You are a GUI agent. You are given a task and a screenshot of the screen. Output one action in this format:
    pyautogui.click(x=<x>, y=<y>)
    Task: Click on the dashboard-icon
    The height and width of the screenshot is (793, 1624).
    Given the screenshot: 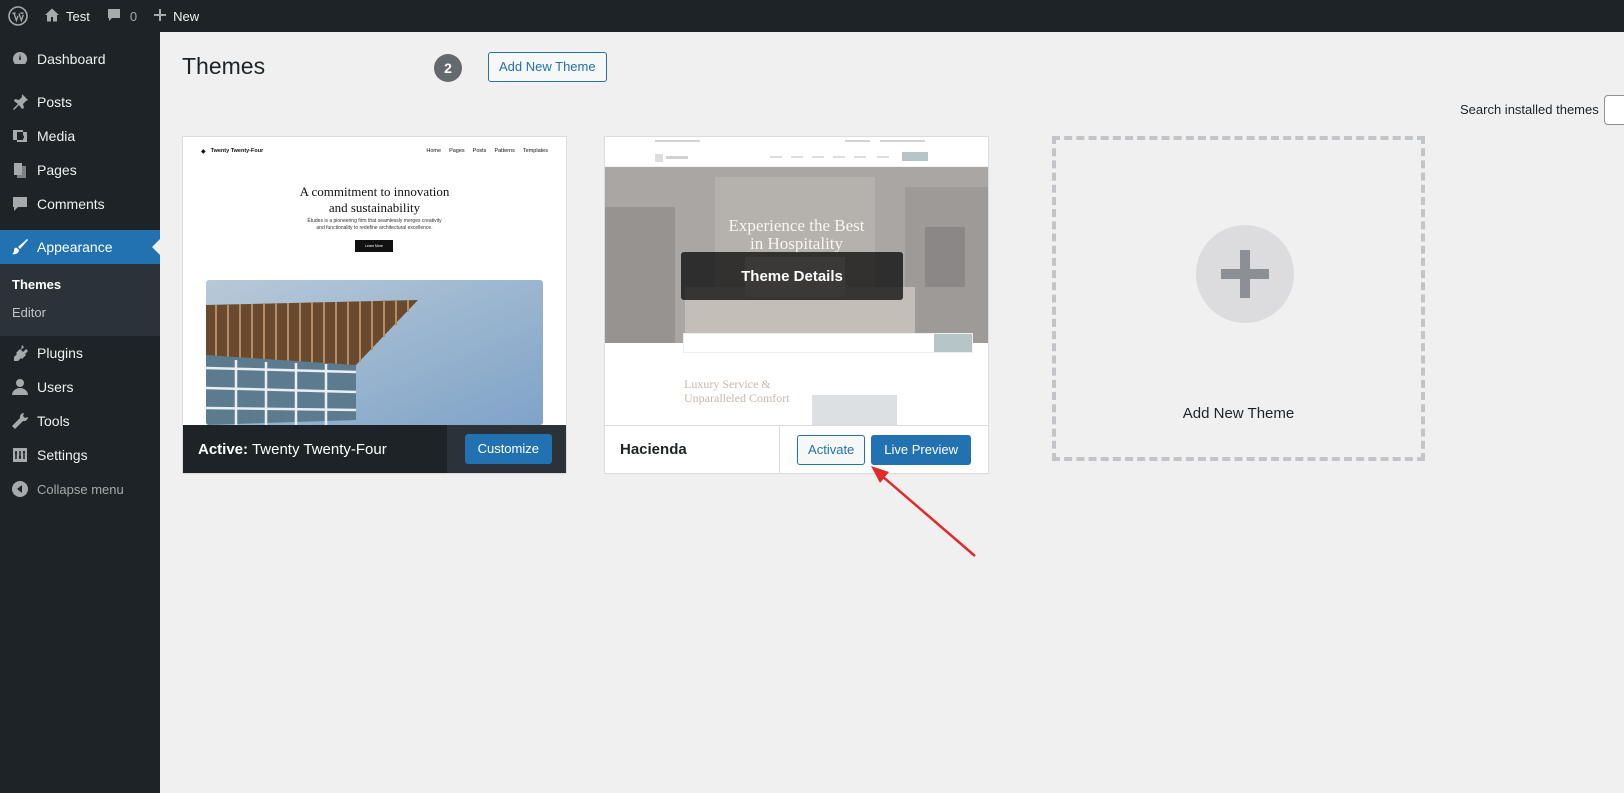 What is the action you would take?
    pyautogui.click(x=20, y=59)
    